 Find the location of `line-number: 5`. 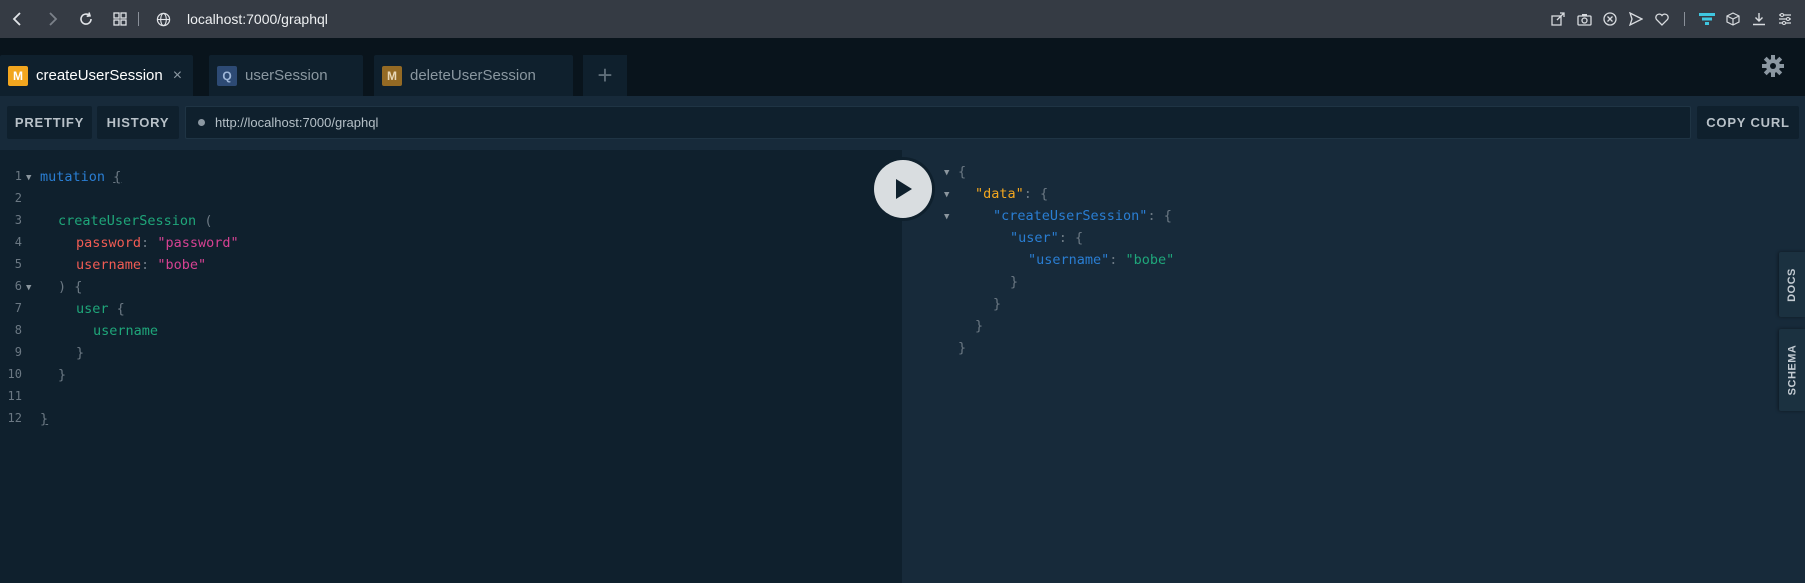

line-number: 5 is located at coordinates (18, 264).